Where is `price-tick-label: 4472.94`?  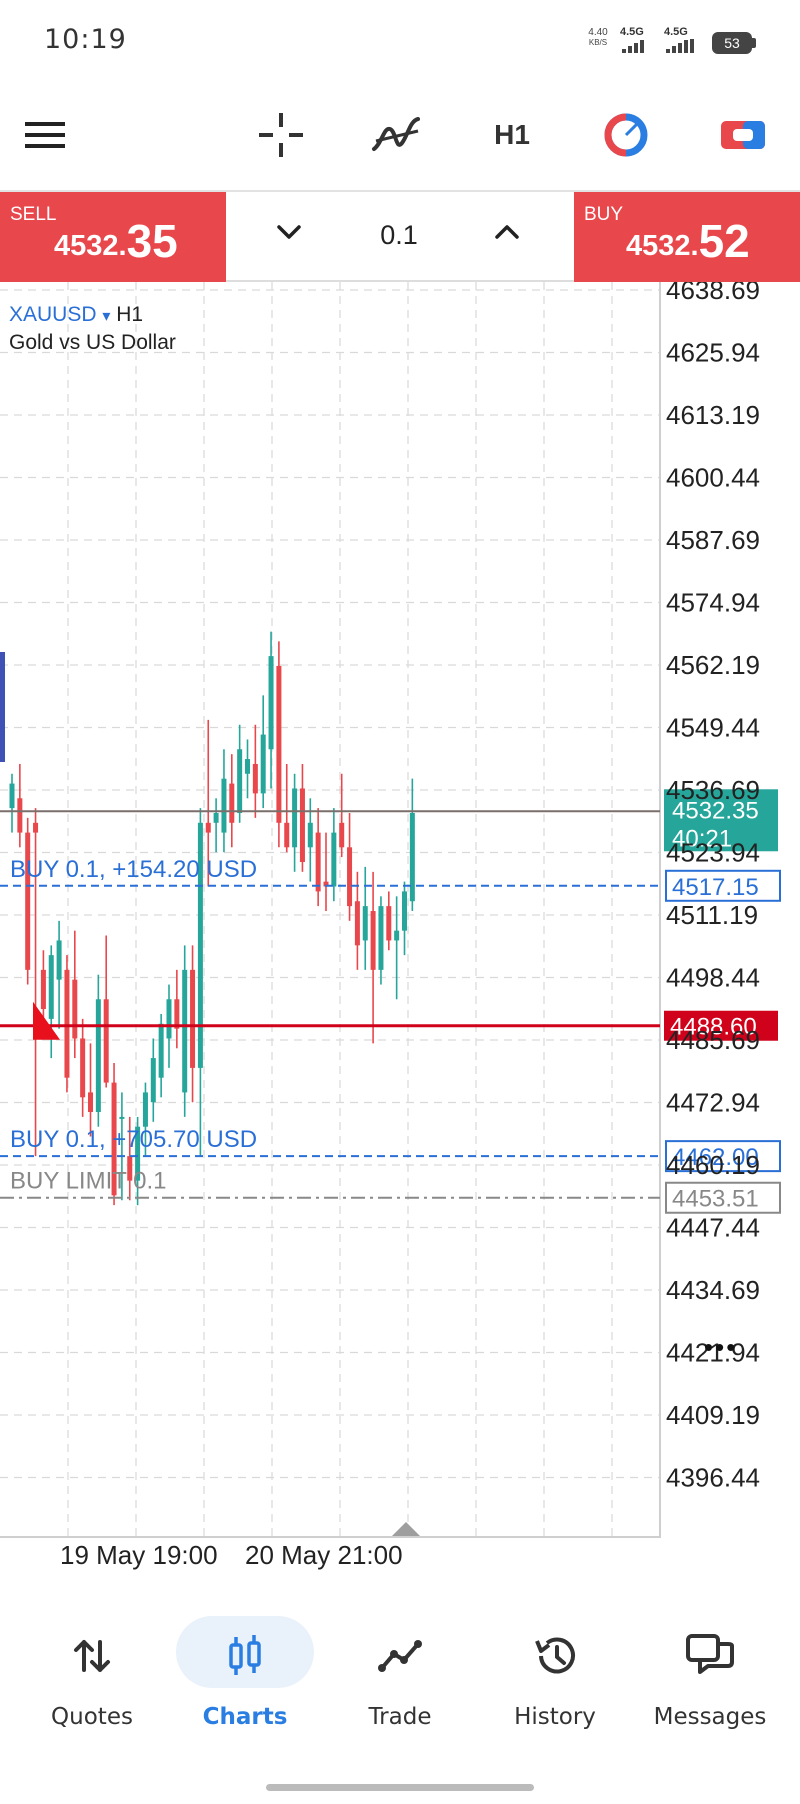
price-tick-label: 4472.94 is located at coordinates (713, 1103).